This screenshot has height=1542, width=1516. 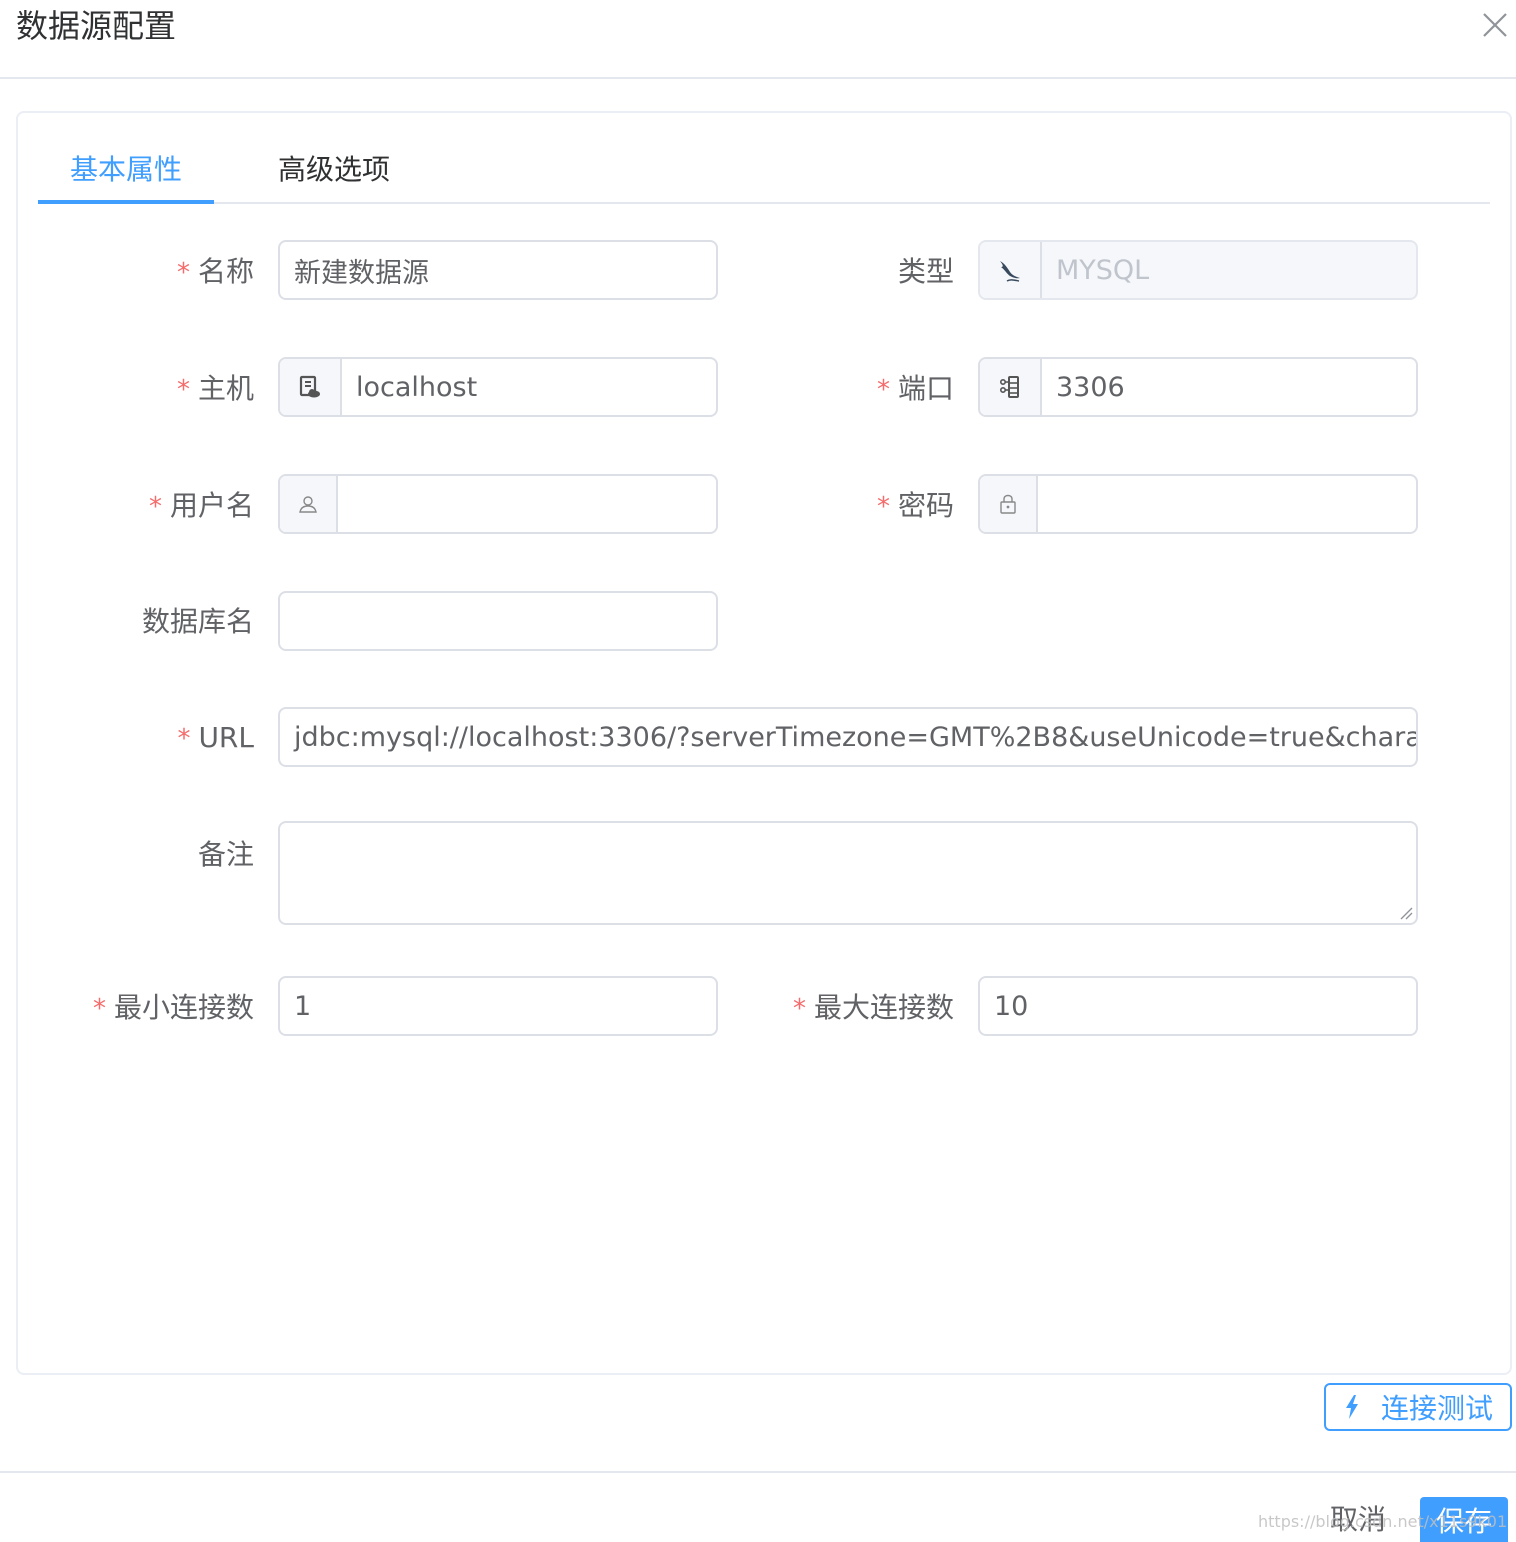 What do you see at coordinates (1011, 270) in the screenshot?
I see `mysql-dolphin-icon` at bounding box center [1011, 270].